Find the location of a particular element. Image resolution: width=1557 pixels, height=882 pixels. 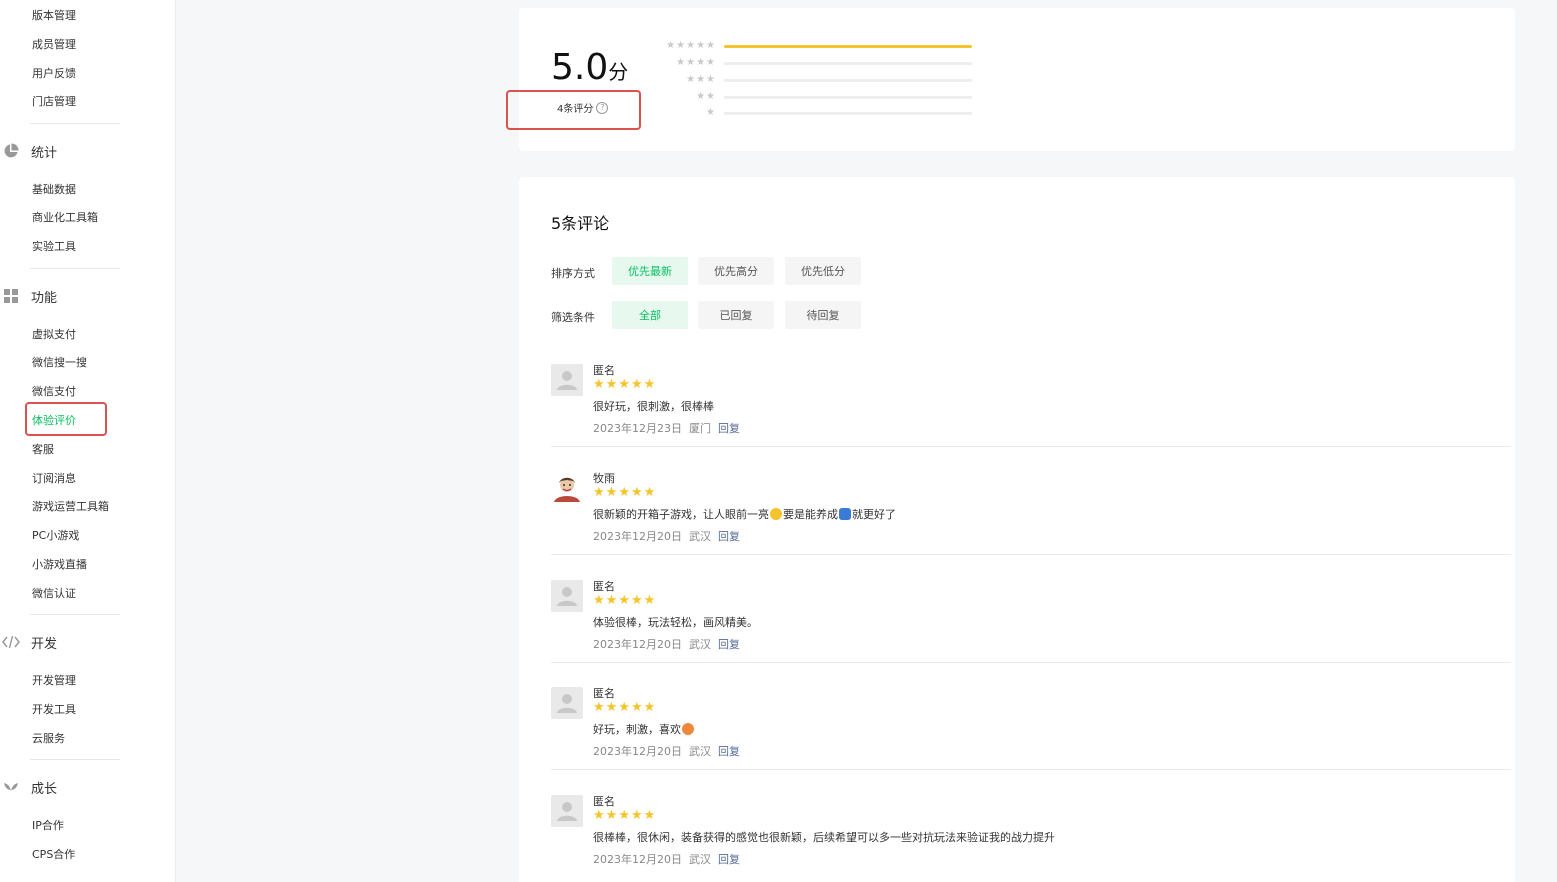

review-text: 体验很棒，玩法轻松，画风精美。 is located at coordinates (675, 622).